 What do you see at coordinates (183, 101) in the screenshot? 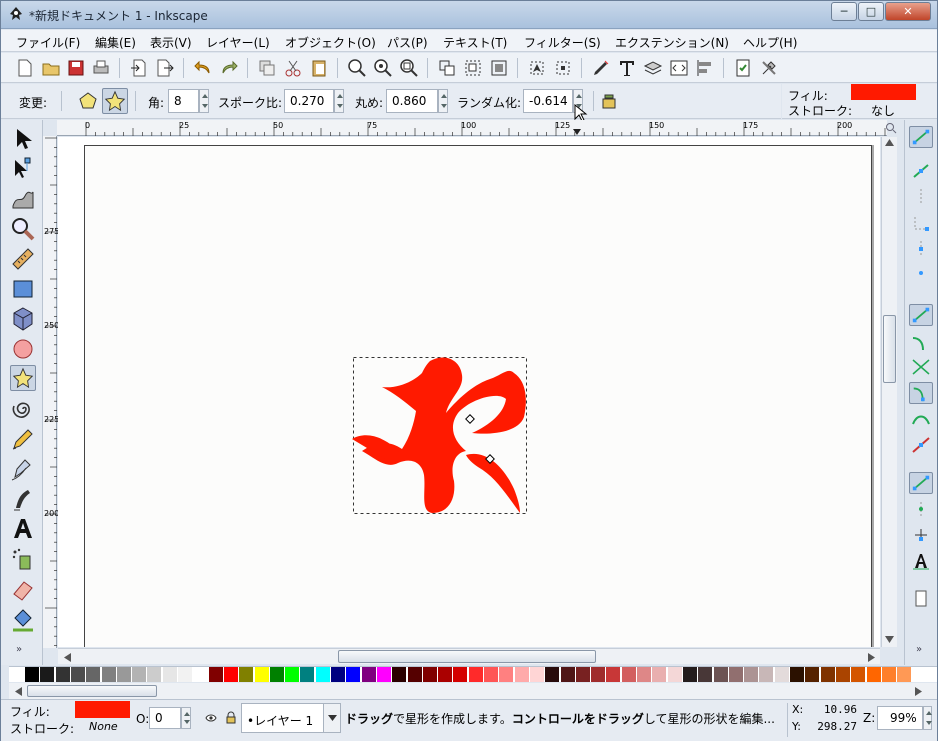
I see `corners-input: 8` at bounding box center [183, 101].